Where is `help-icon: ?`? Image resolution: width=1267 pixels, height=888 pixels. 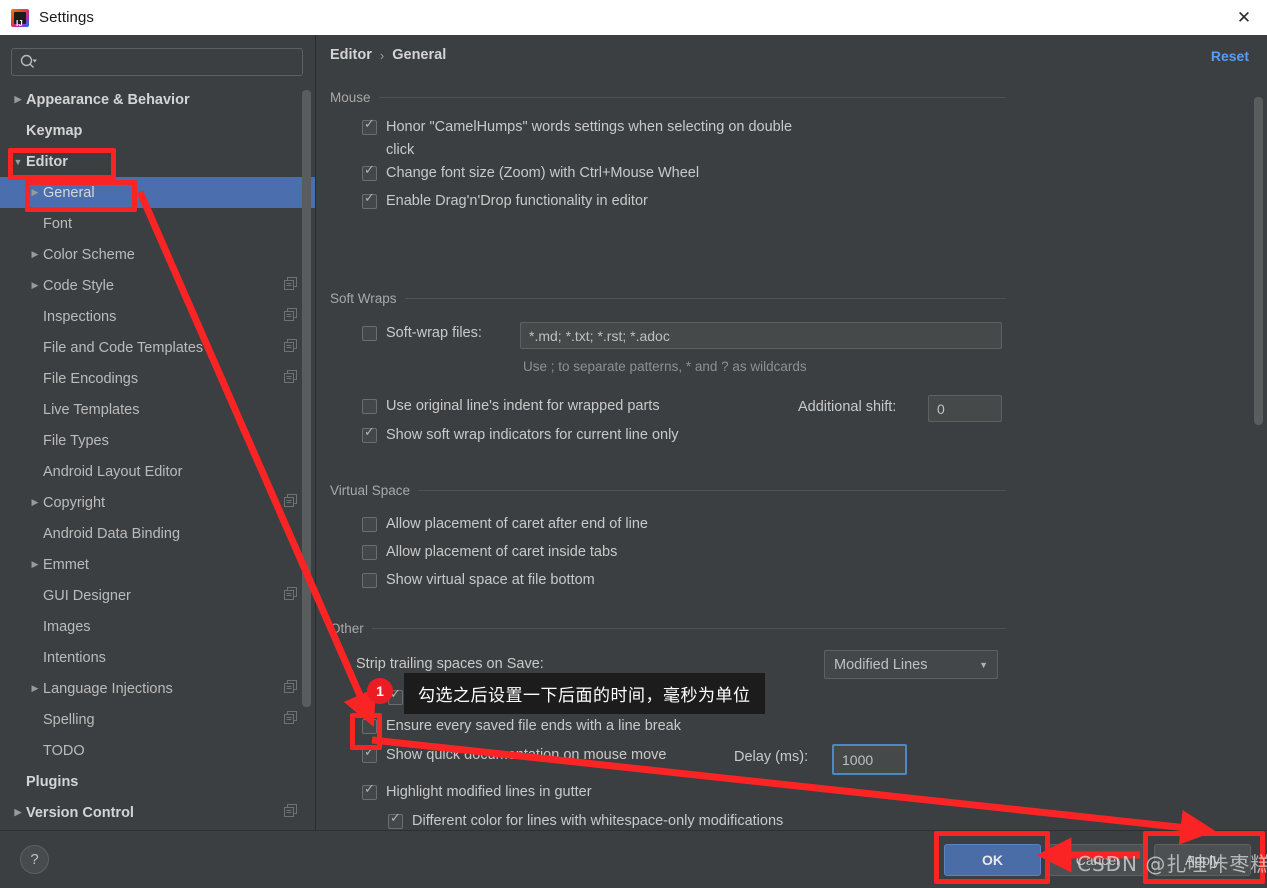 help-icon: ? is located at coordinates (34, 859).